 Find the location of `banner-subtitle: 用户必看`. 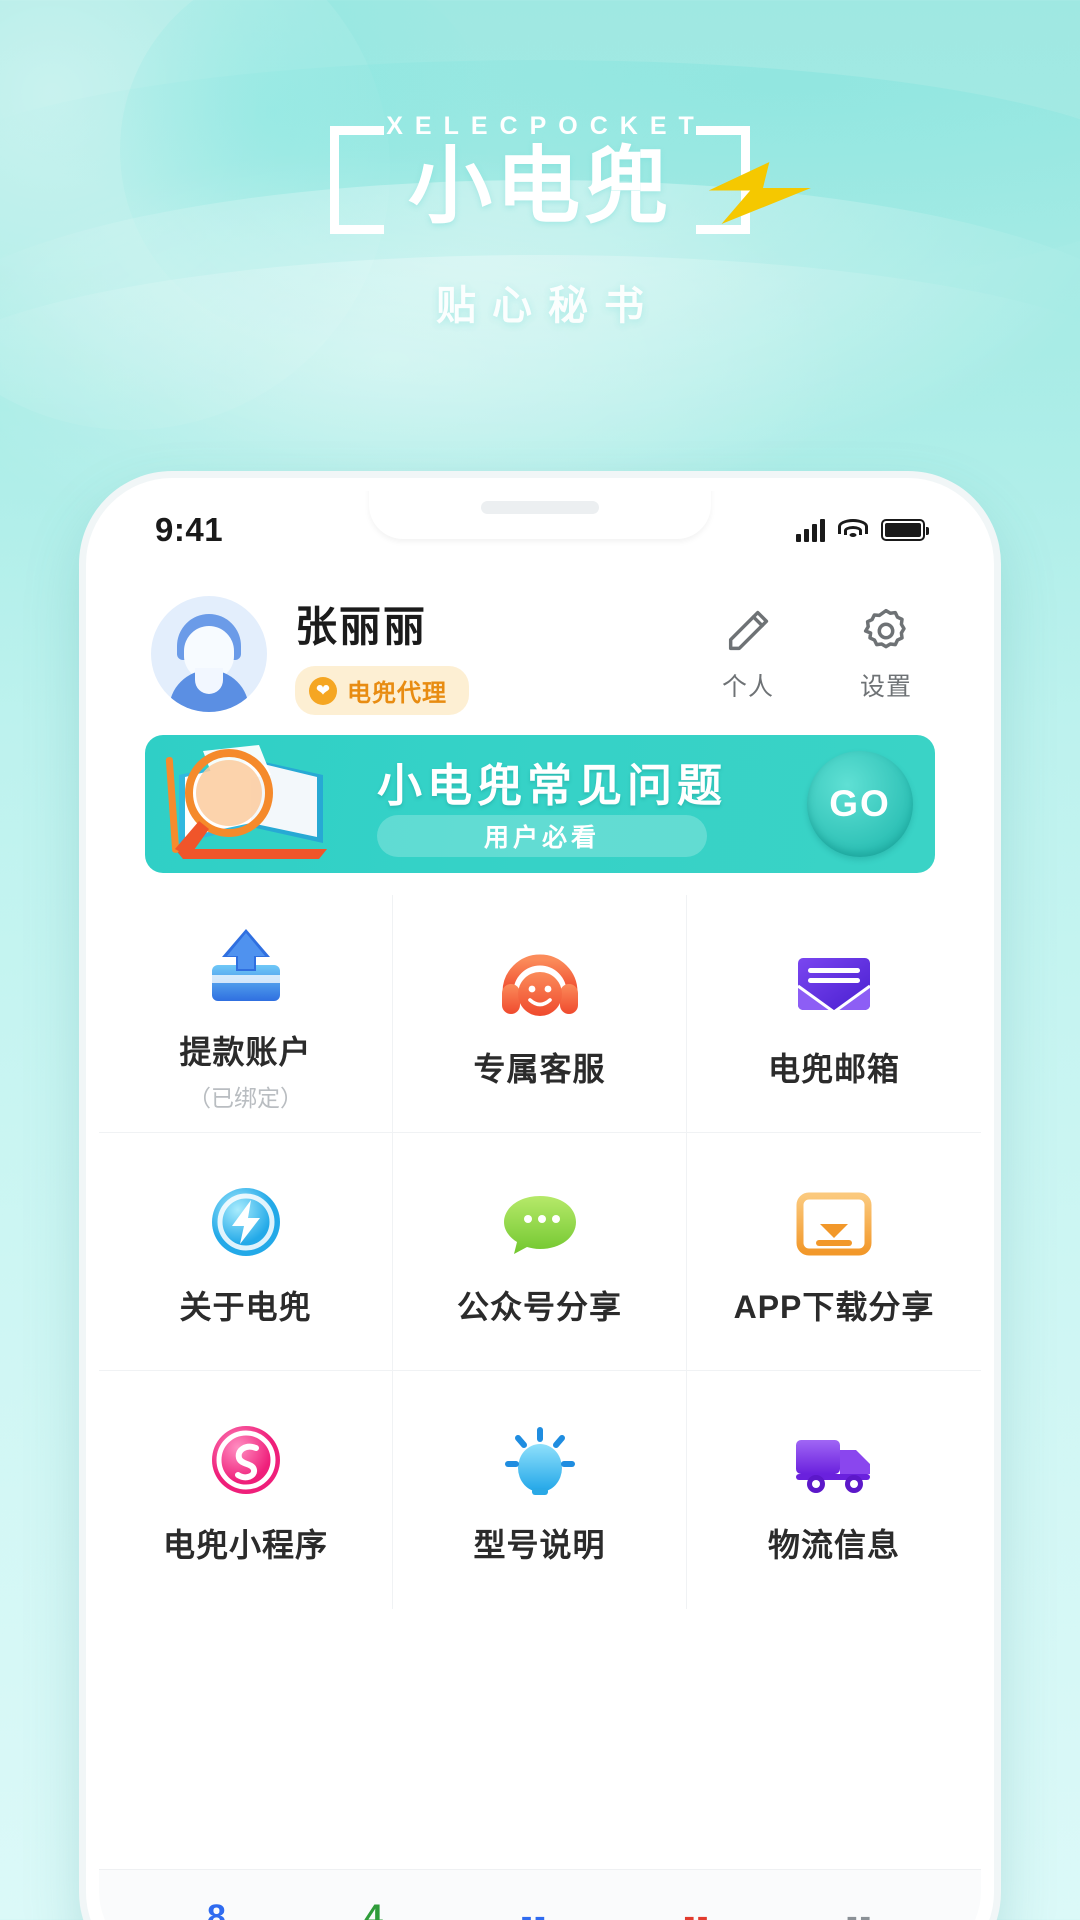

banner-subtitle: 用户必看 is located at coordinates (541, 838).